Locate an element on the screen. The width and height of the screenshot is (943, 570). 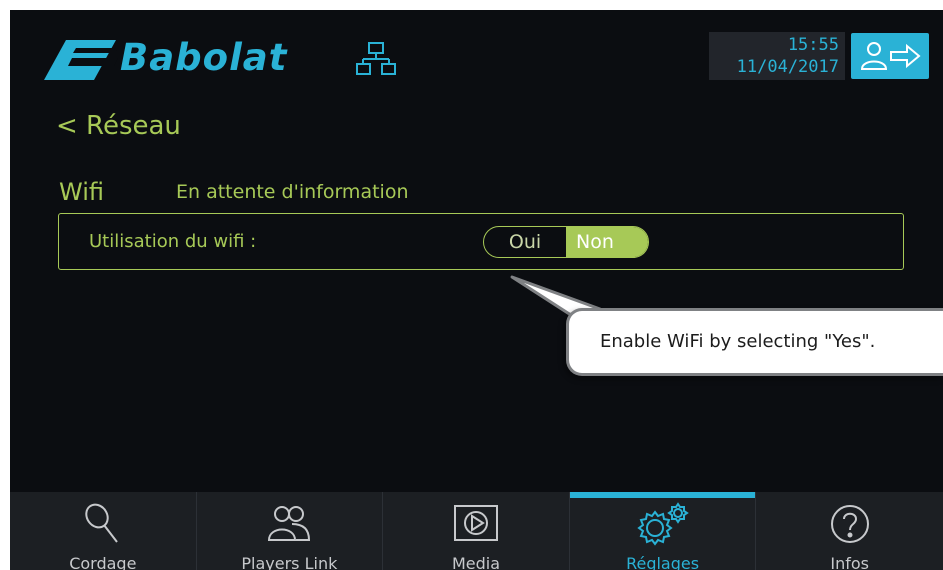
tooltip-text: Enable WiFi by selecting "Yes". is located at coordinates (738, 341).